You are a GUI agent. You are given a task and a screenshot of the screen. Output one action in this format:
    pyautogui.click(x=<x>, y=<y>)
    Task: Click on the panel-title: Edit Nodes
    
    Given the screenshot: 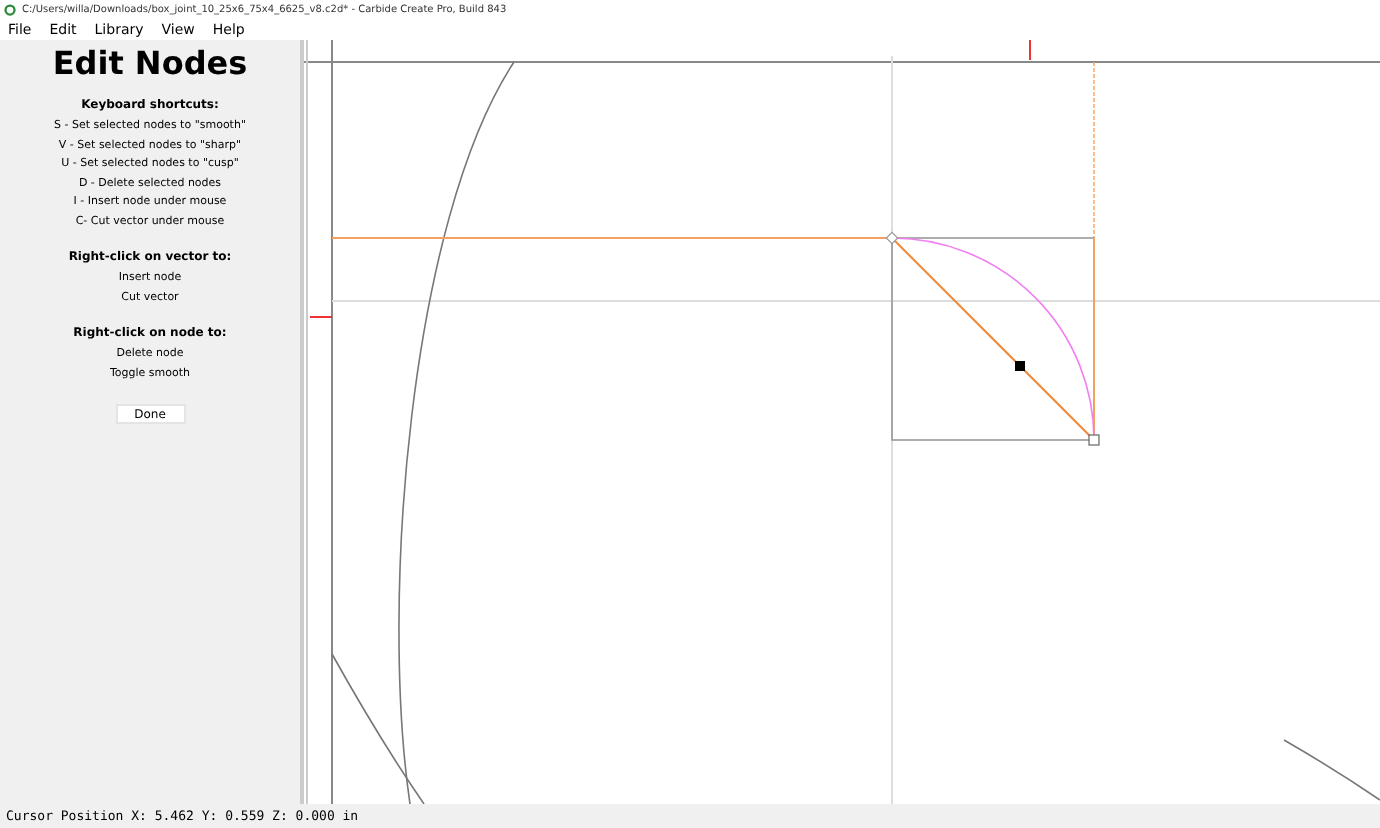 What is the action you would take?
    pyautogui.click(x=150, y=63)
    